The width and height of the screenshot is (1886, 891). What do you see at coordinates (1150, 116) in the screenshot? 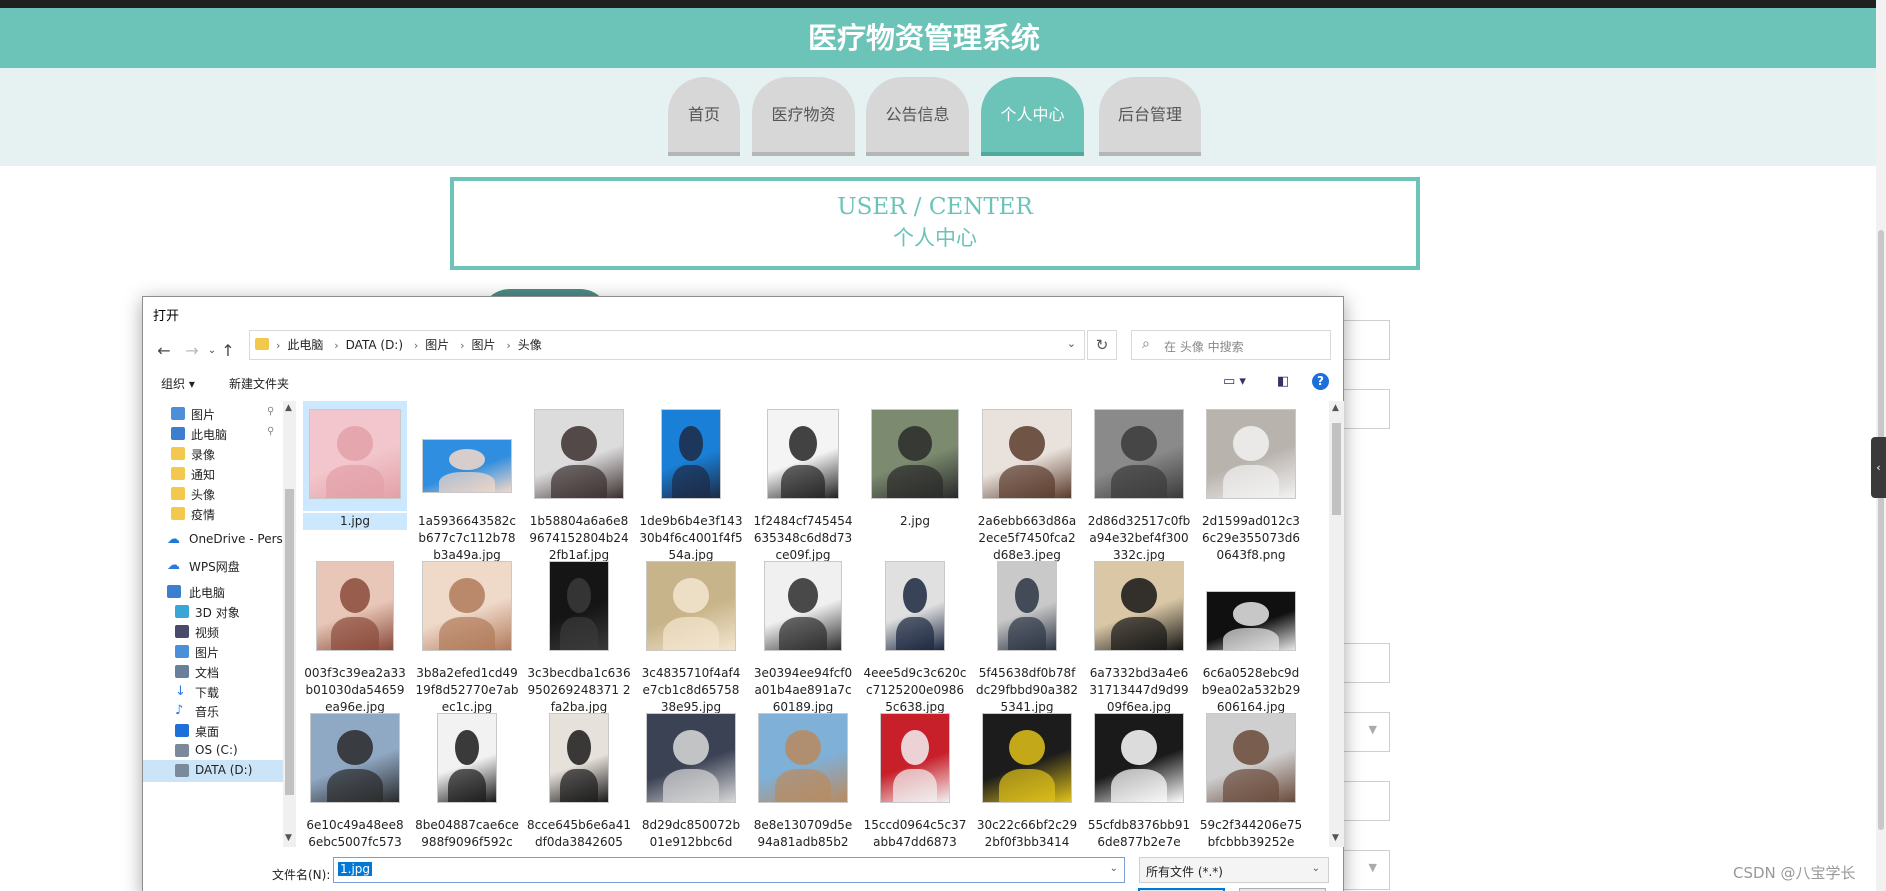
I see `nav-tab-admin: 后台管理` at bounding box center [1150, 116].